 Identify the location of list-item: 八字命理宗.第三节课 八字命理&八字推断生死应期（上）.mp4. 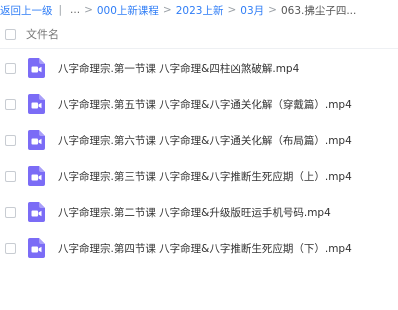
(199, 176).